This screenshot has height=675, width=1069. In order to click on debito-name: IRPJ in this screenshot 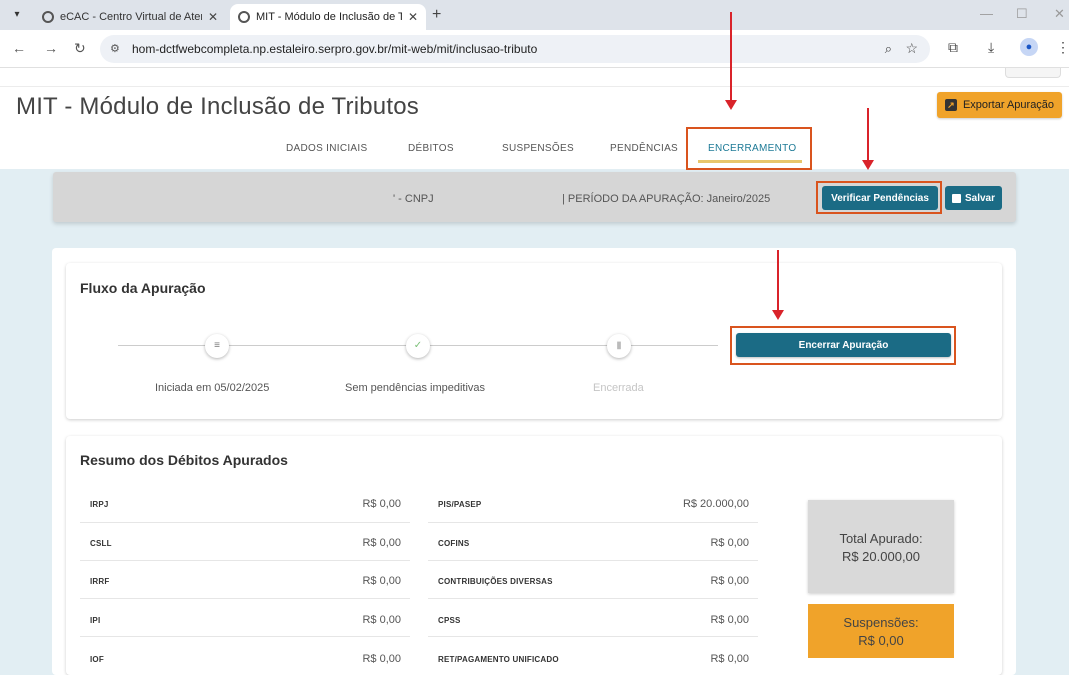, I will do `click(99, 504)`.